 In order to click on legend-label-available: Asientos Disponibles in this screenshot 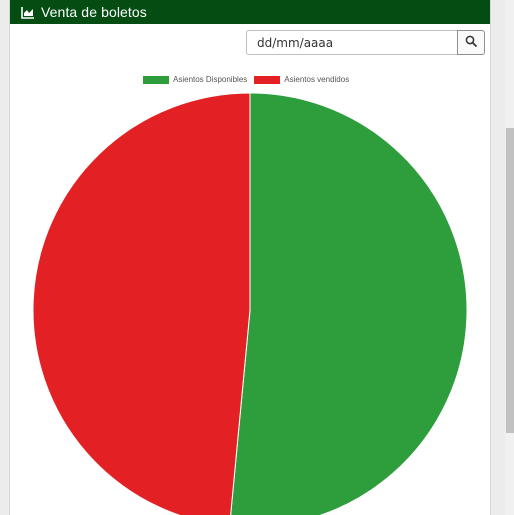, I will do `click(210, 79)`.